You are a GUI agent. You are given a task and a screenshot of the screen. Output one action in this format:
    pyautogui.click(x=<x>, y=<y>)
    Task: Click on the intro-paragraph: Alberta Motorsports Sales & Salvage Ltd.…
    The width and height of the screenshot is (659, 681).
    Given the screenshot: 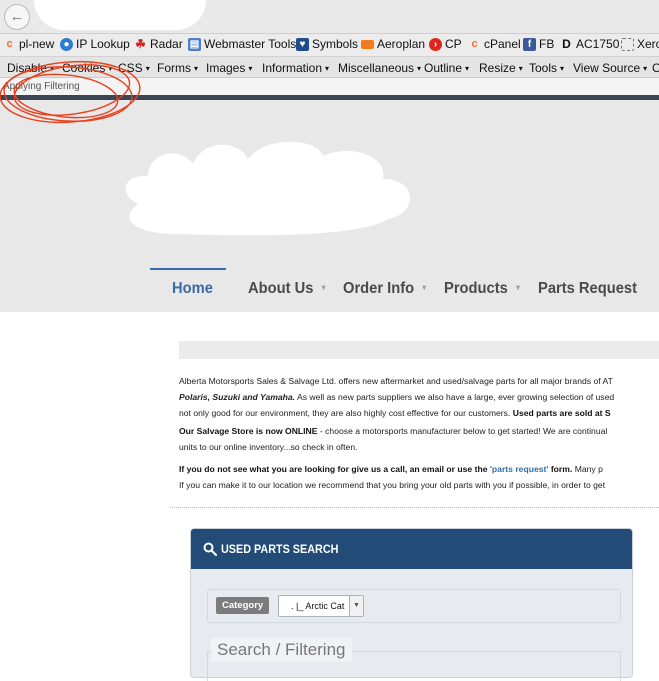 What is the action you would take?
    pyautogui.click(x=397, y=397)
    